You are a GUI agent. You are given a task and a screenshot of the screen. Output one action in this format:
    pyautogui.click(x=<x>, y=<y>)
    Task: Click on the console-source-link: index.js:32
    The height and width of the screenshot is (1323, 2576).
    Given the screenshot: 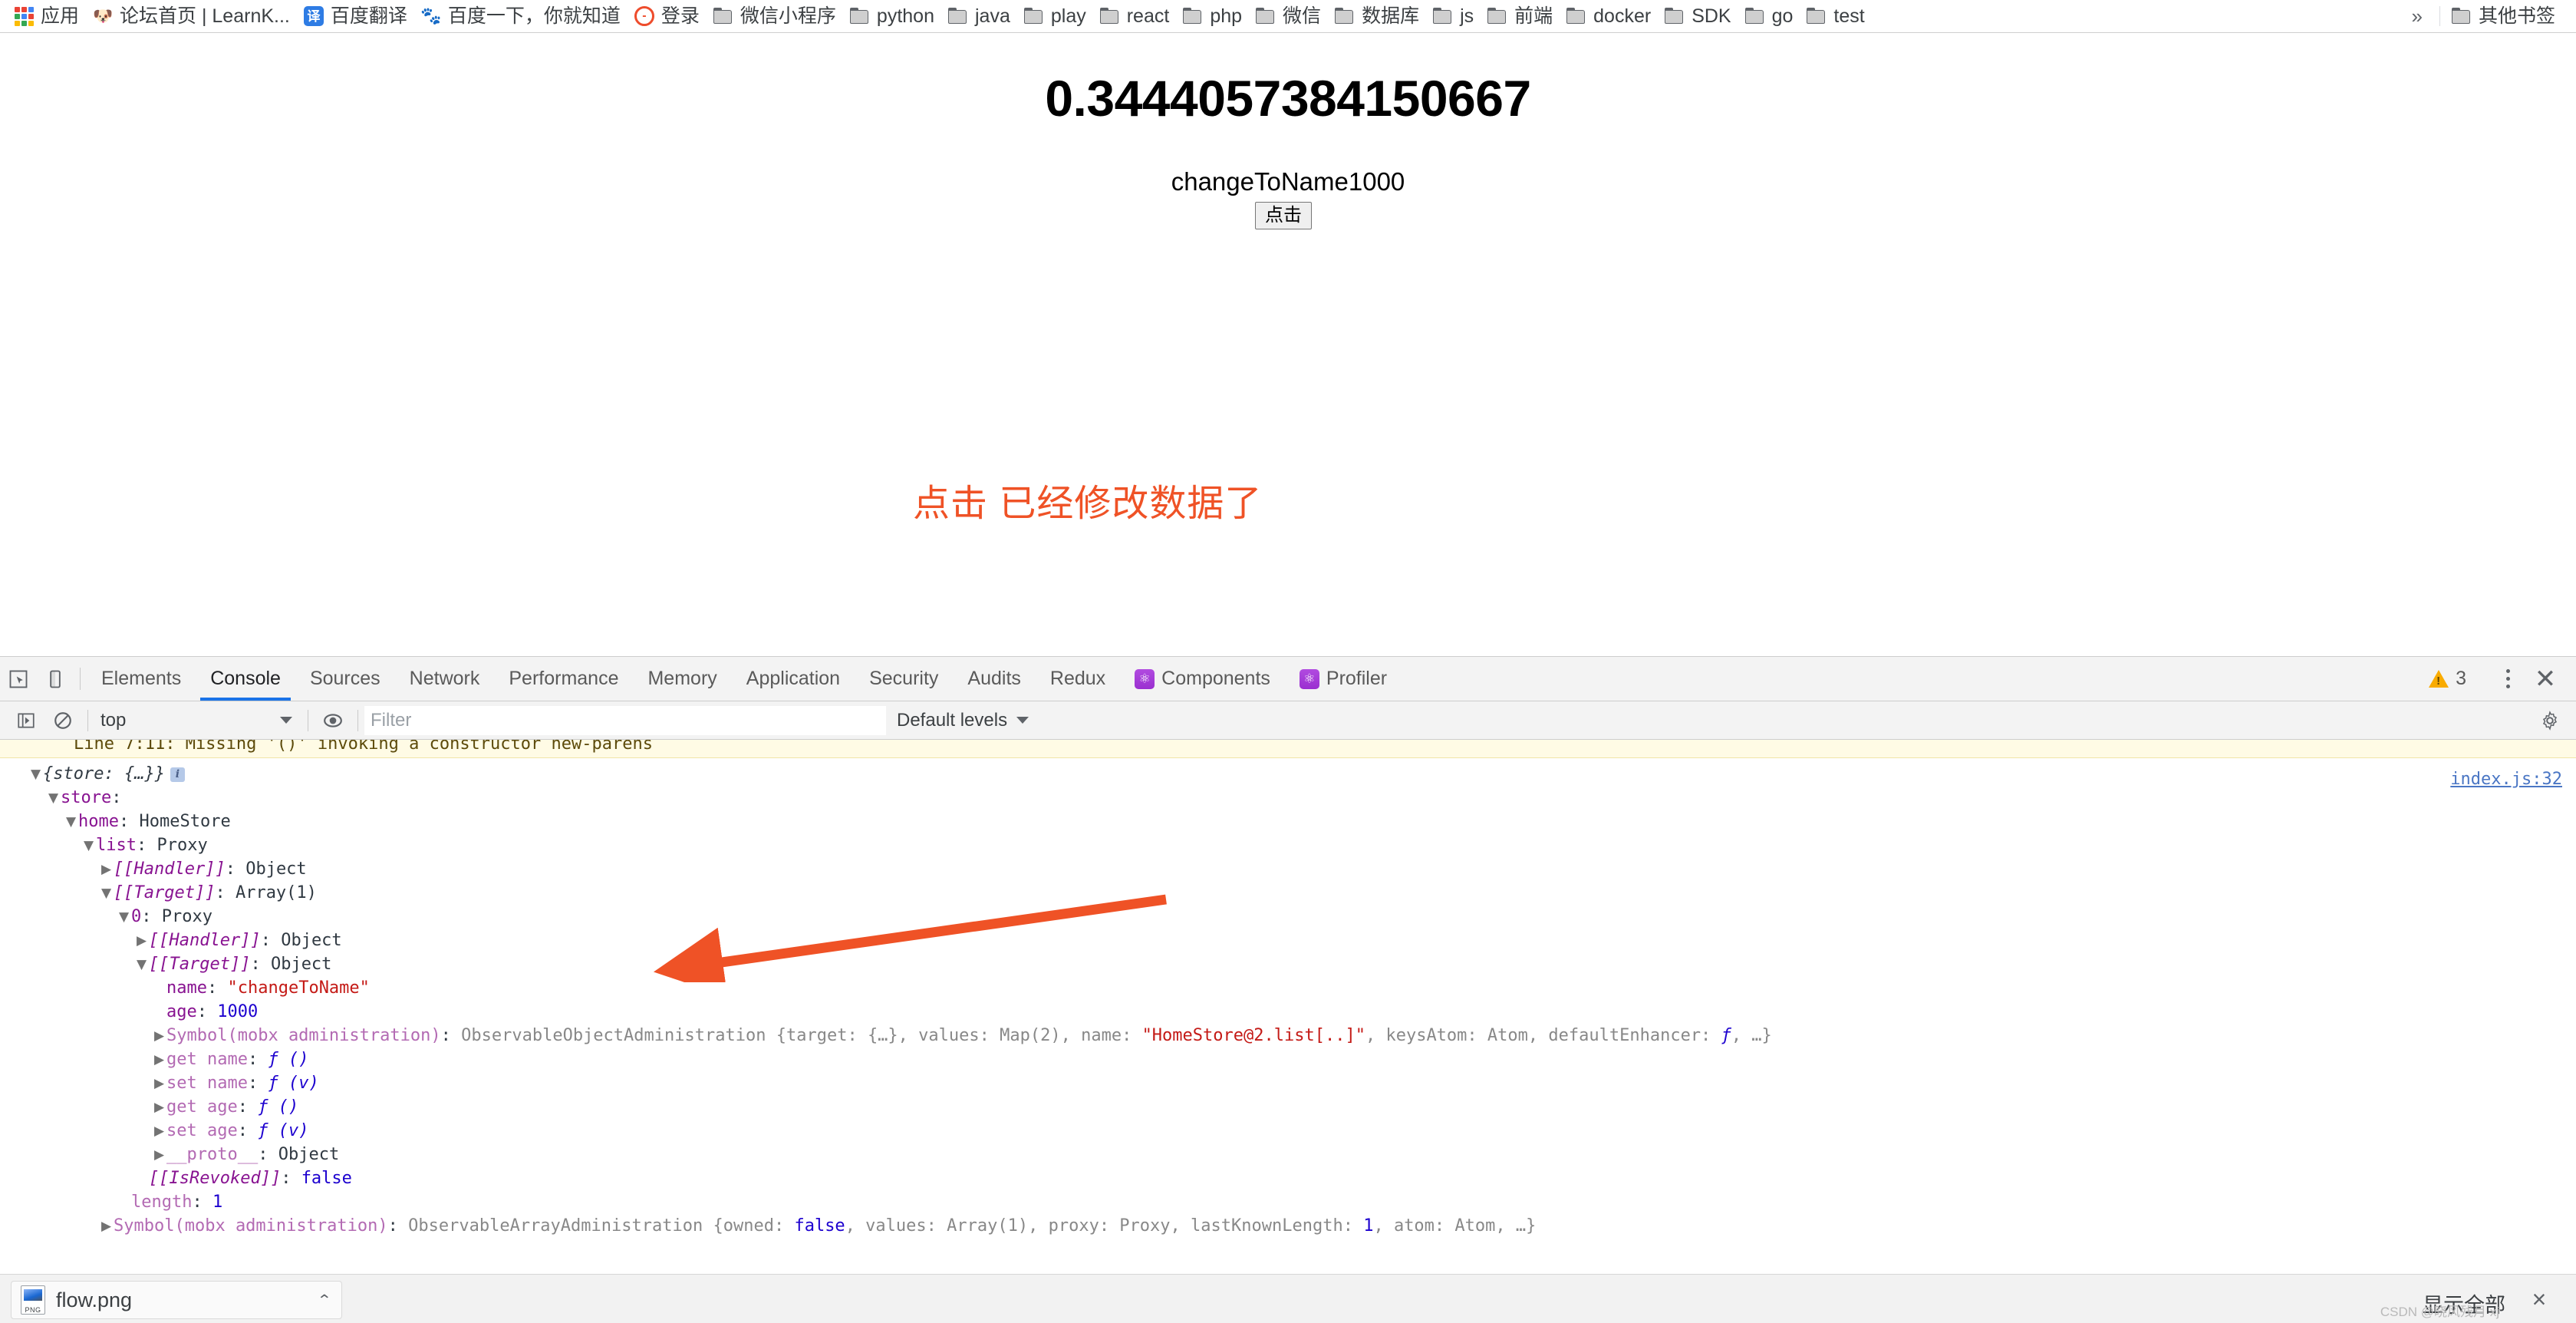 What is the action you would take?
    pyautogui.click(x=2506, y=779)
    